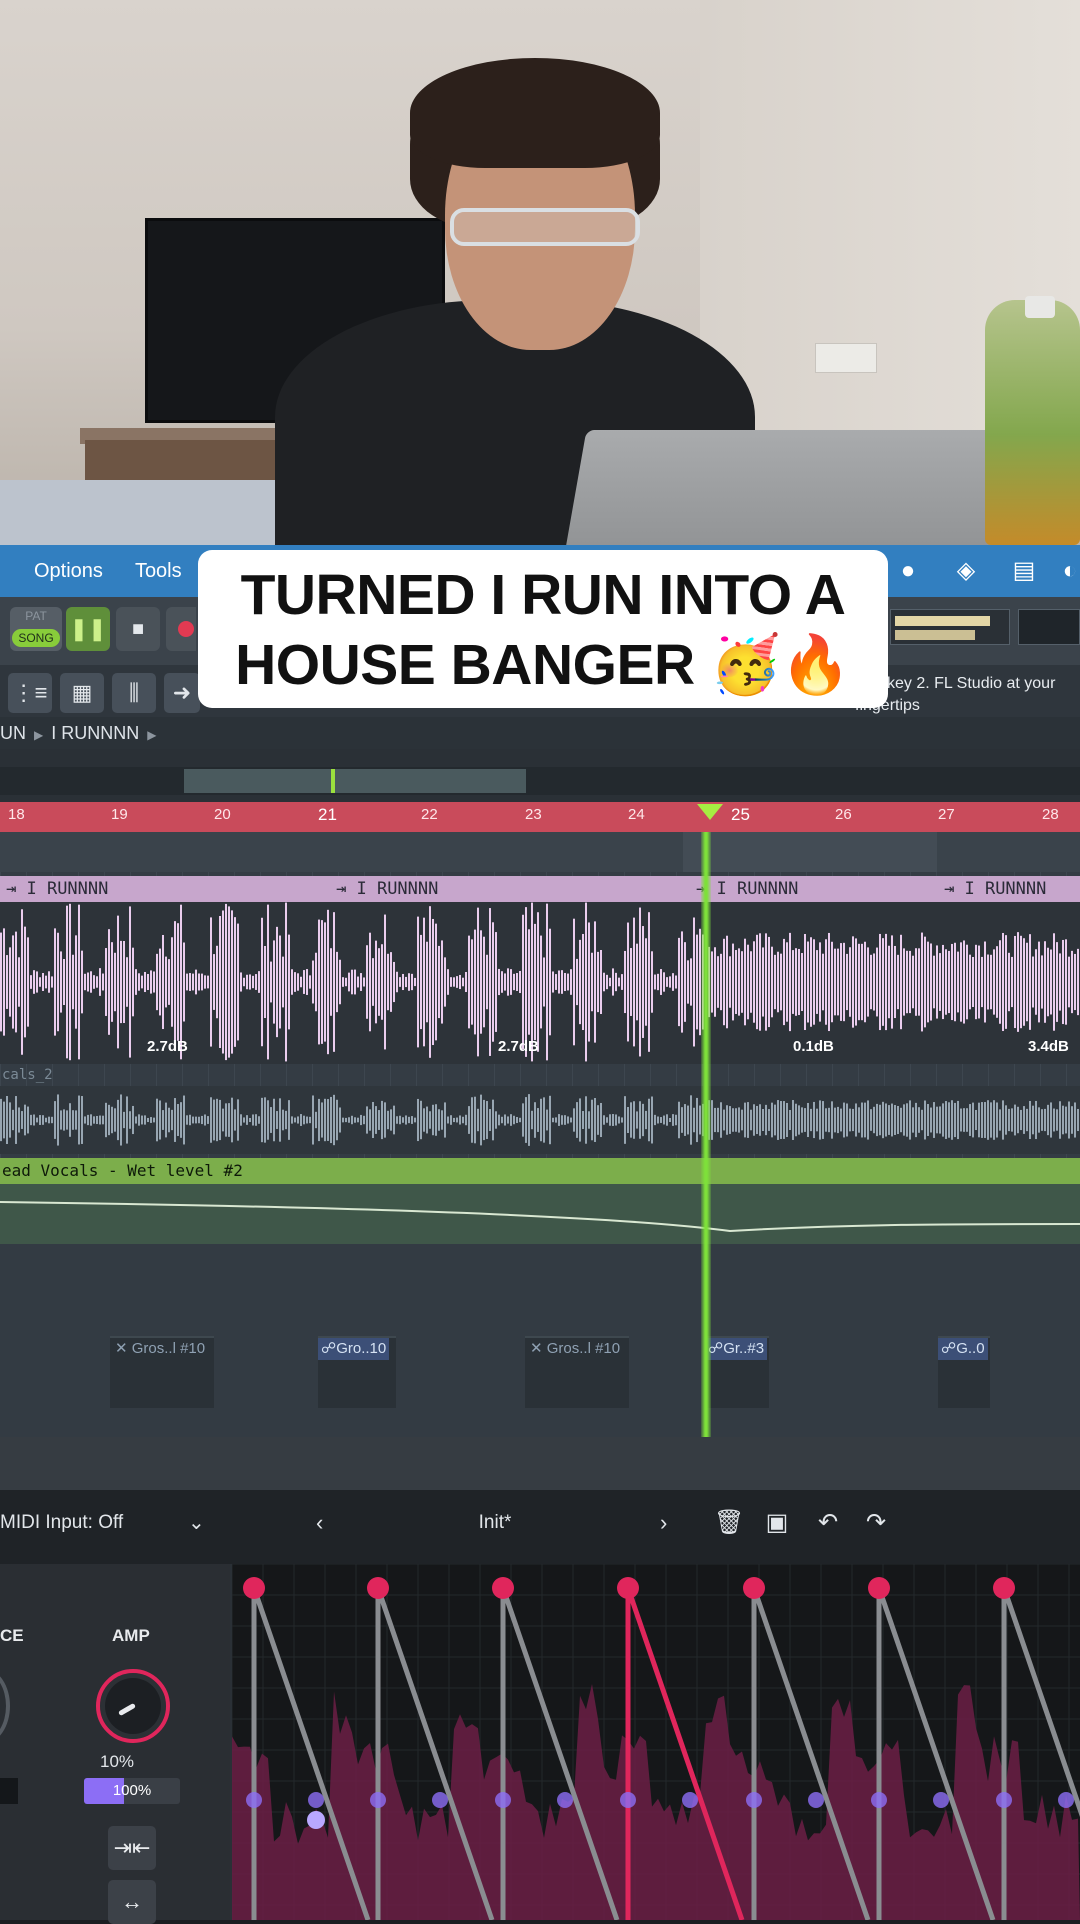  Describe the element at coordinates (540, 817) in the screenshot. I see `timeline-ruler: 18 19 20 21 22 23 24 25 26 27 28` at that location.